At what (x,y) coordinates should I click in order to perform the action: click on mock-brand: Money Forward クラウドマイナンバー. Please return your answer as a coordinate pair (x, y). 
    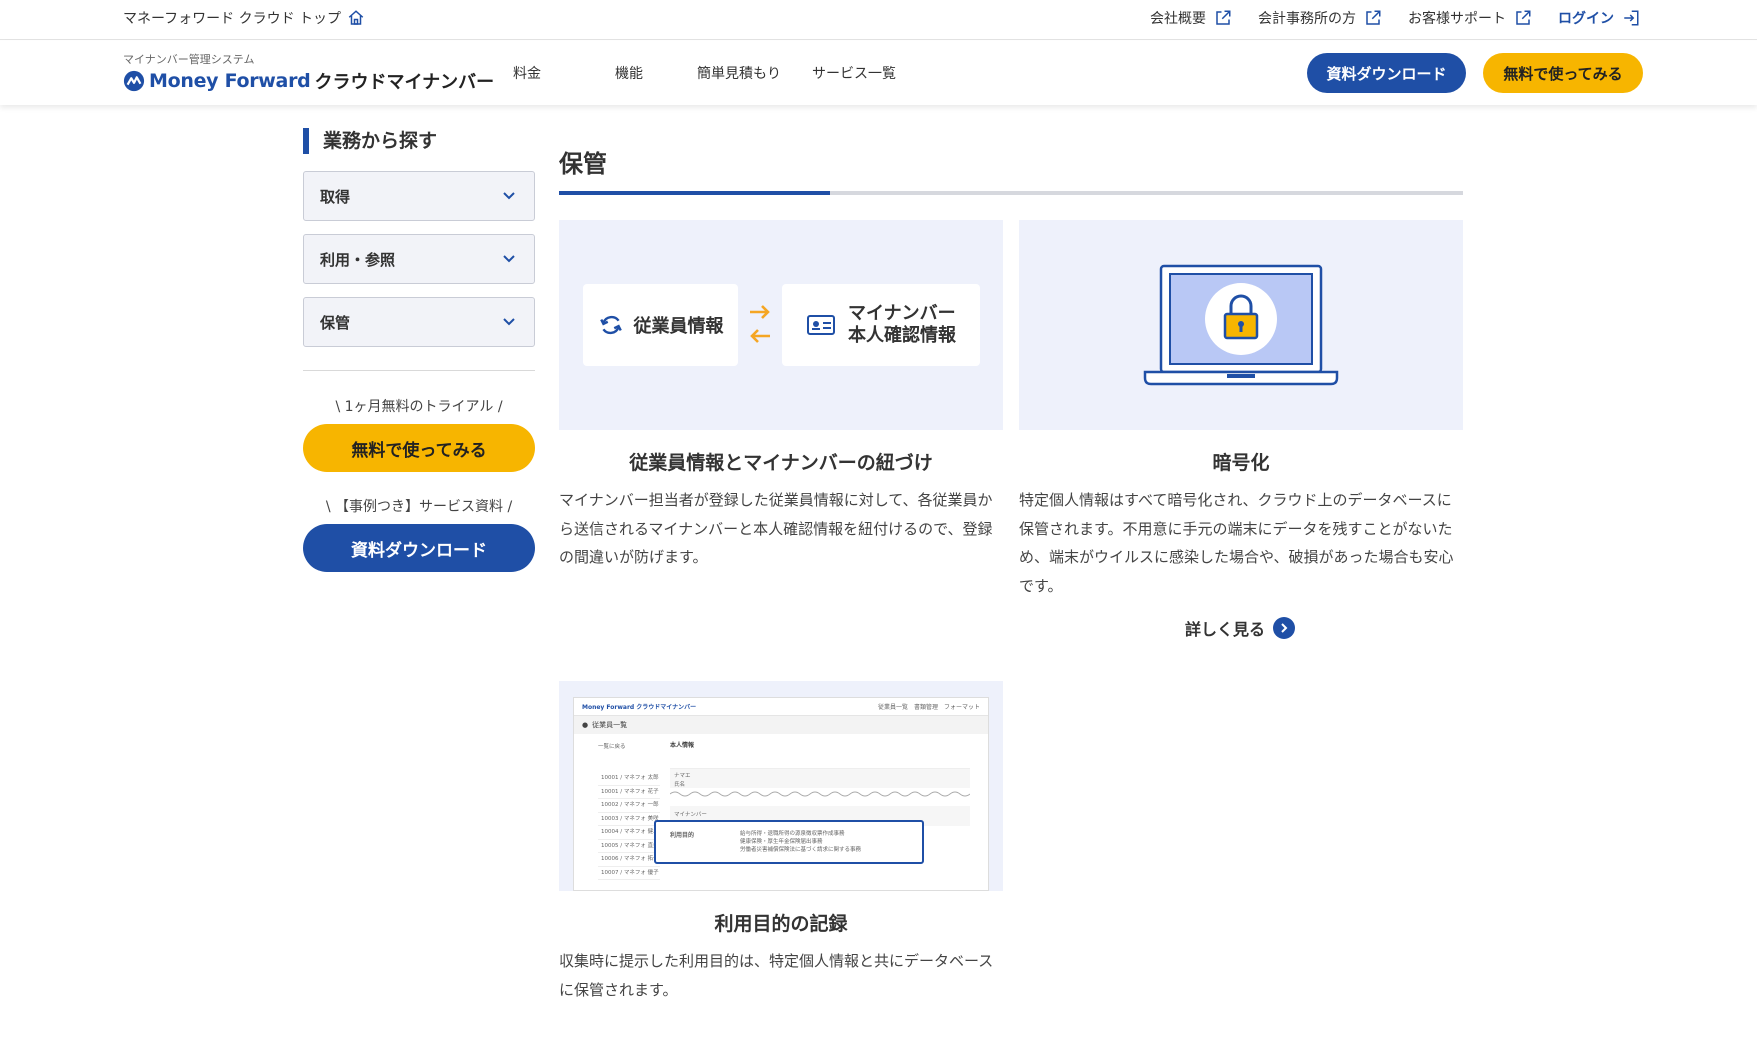
    Looking at the image, I should click on (639, 707).